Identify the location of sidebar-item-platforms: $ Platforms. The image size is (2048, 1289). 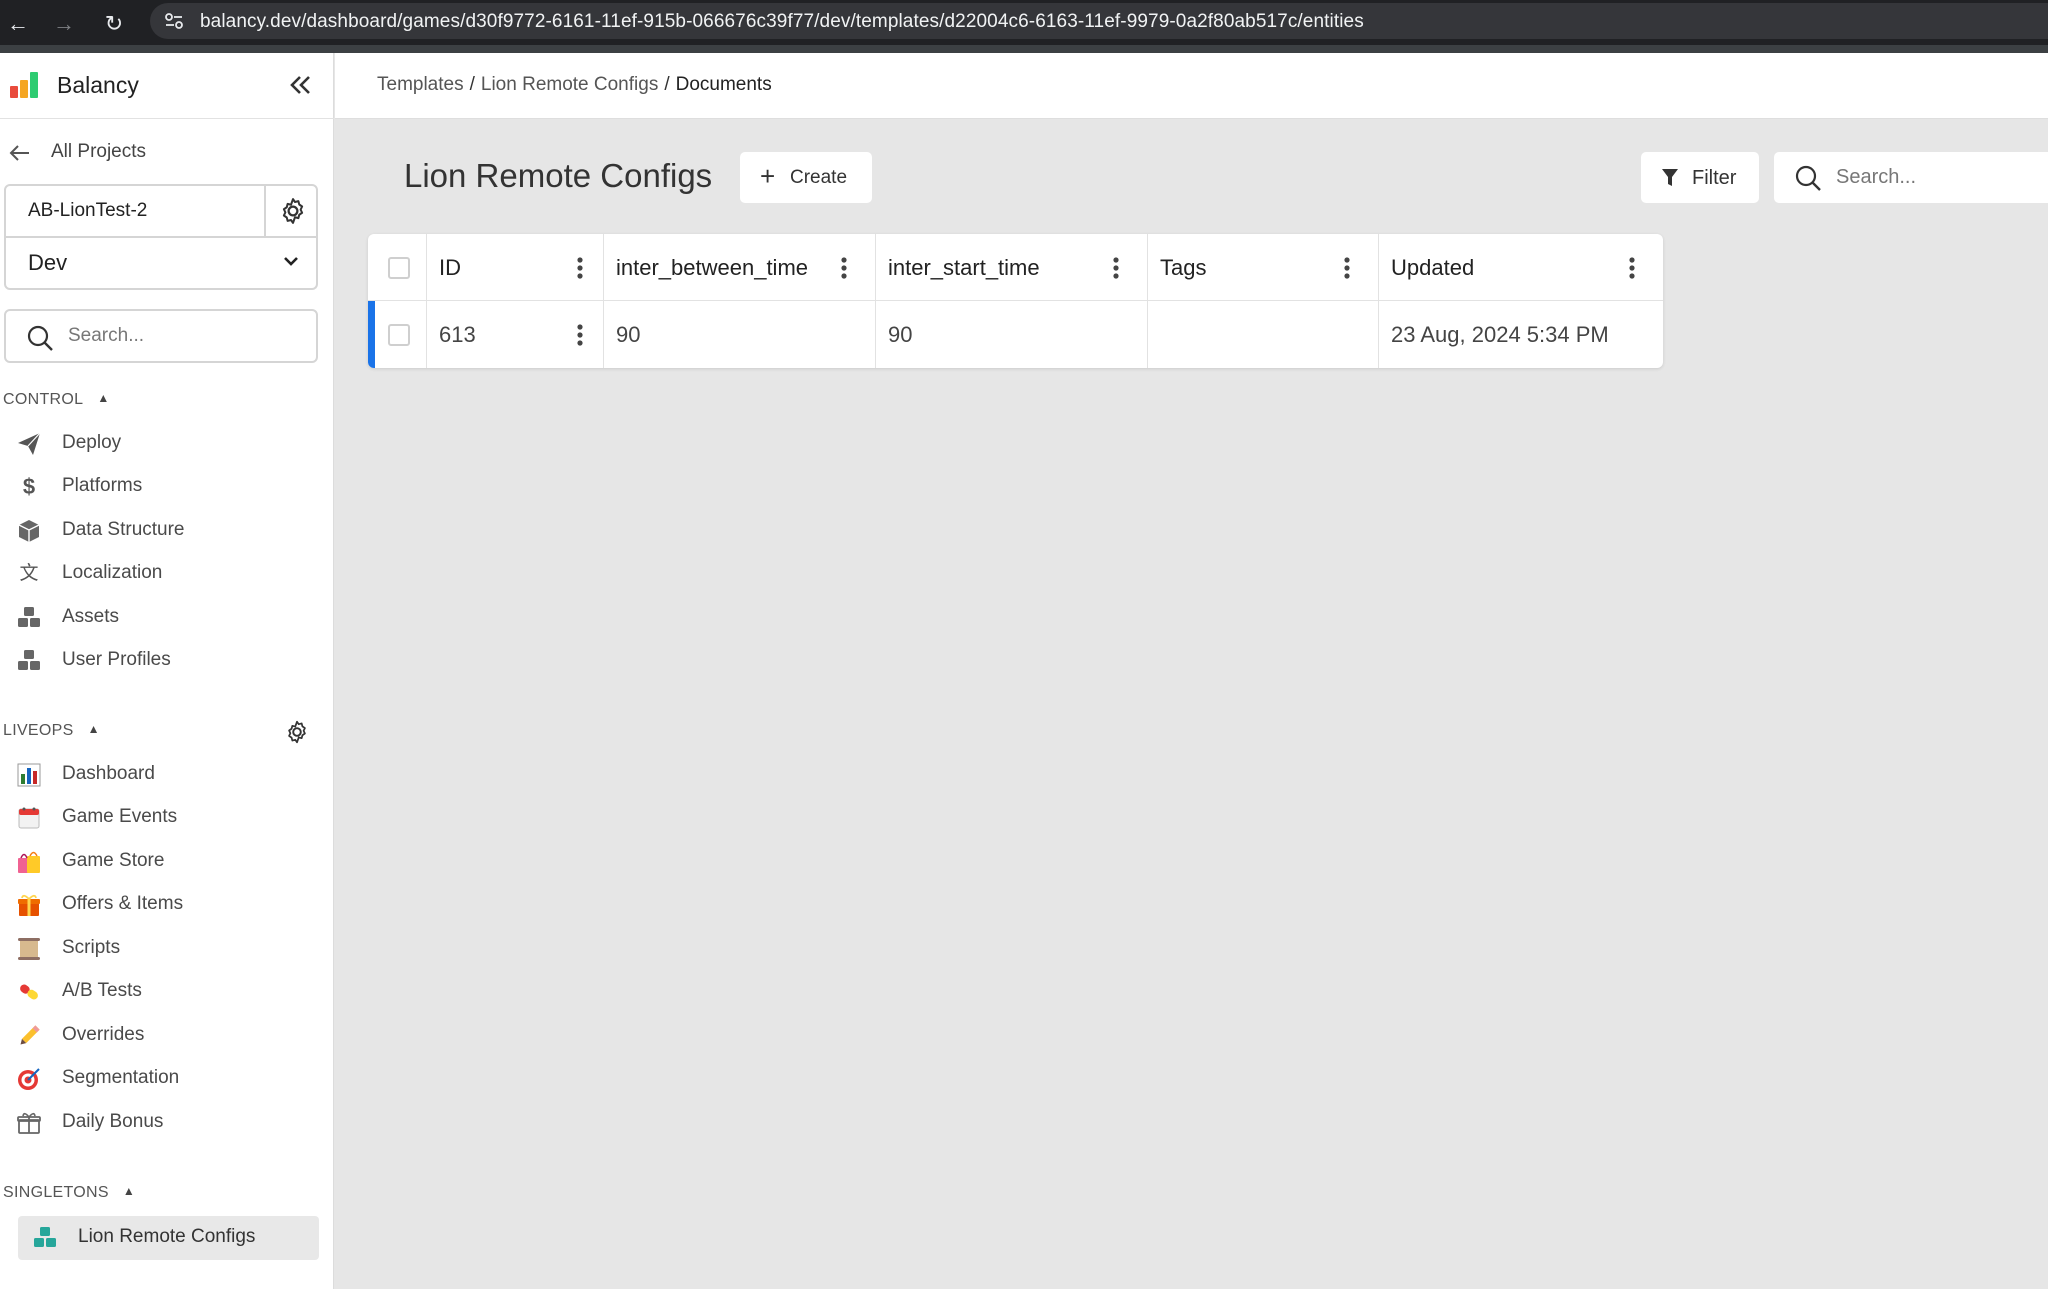
(167, 487).